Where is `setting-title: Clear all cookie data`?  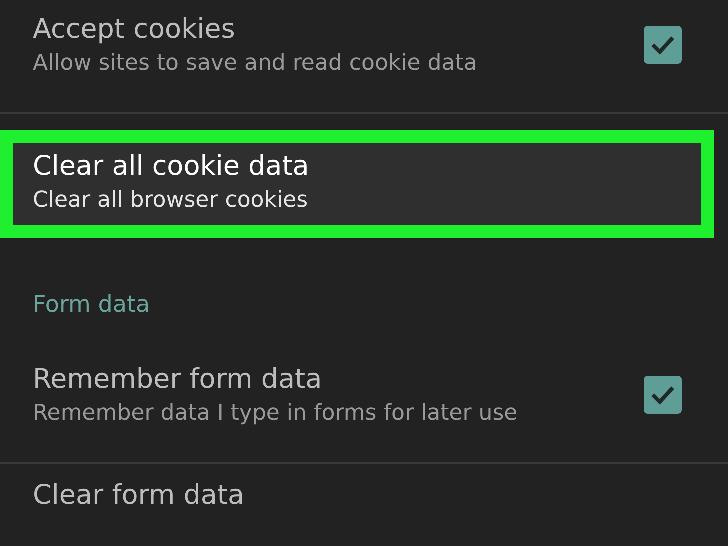
setting-title: Clear all cookie data is located at coordinates (171, 166).